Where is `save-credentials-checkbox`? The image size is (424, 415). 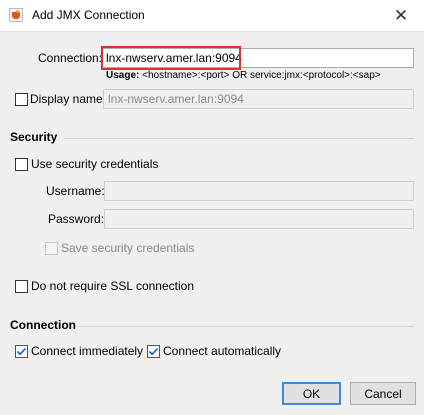 save-credentials-checkbox is located at coordinates (51, 248).